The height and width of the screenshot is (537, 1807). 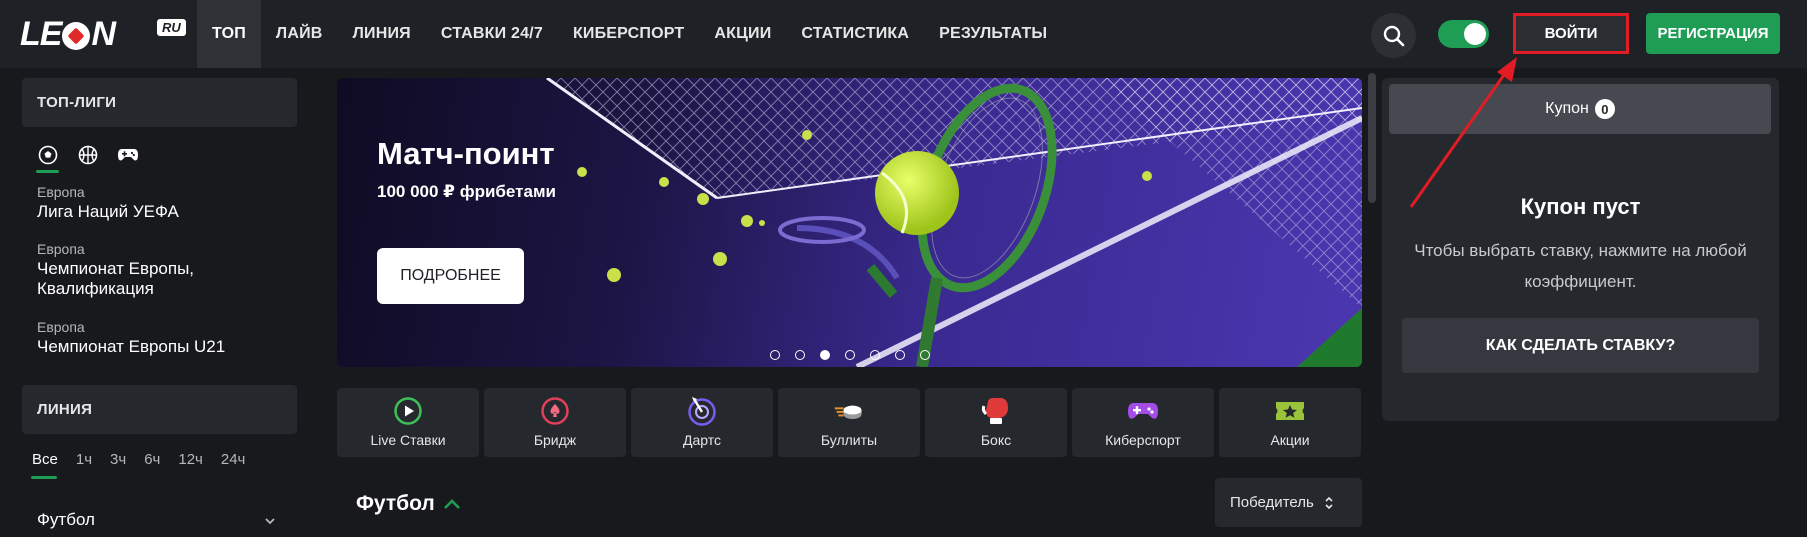 I want to click on league-name: Чемпионат Европы,, so click(x=116, y=268).